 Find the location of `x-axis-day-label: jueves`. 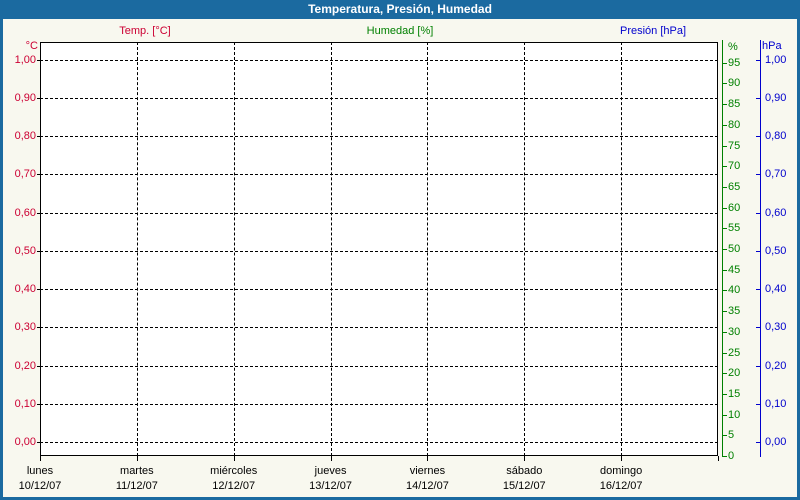

x-axis-day-label: jueves is located at coordinates (330, 471).